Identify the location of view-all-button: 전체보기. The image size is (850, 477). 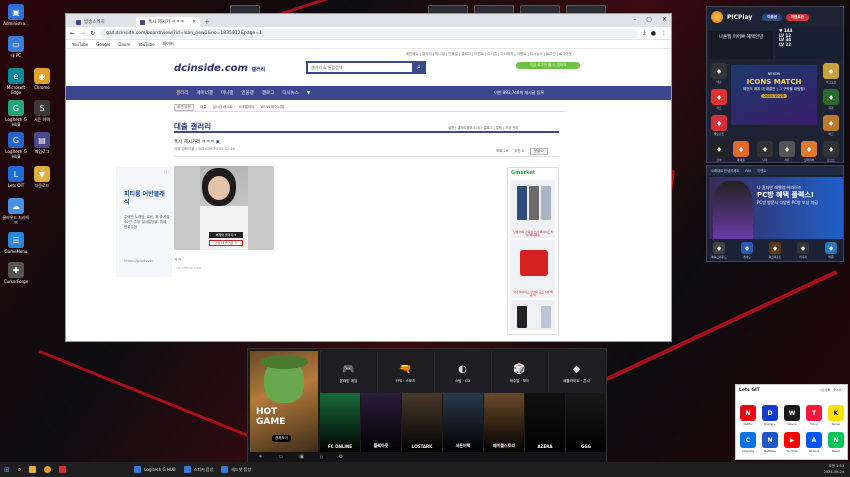
(281, 438).